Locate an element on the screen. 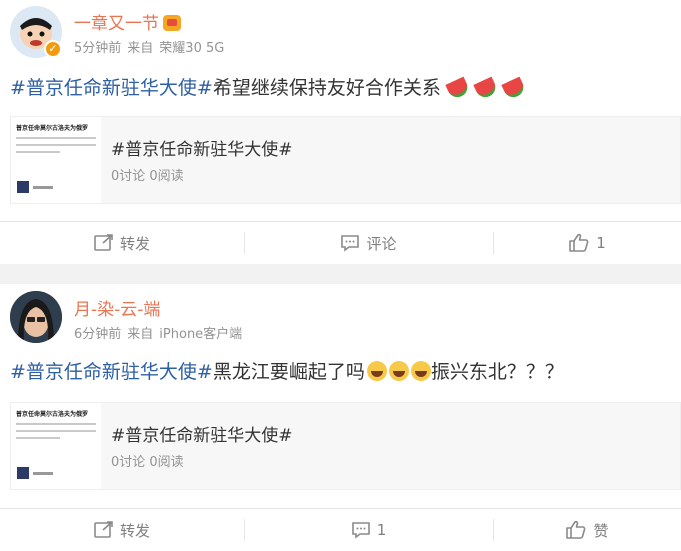 The image size is (681, 551). action-bar: 转发 评论 1 is located at coordinates (340, 242).